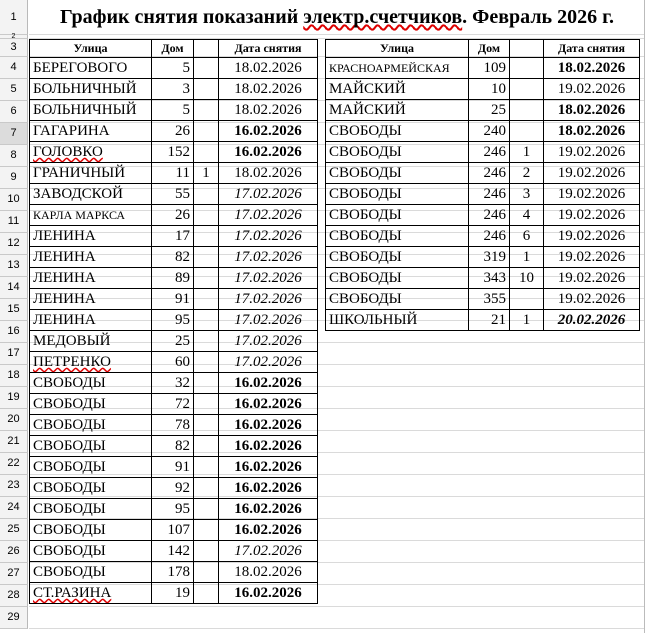 Image resolution: width=645 pixels, height=633 pixels. Describe the element at coordinates (14, 222) in the screenshot. I see `row-header: 11` at that location.